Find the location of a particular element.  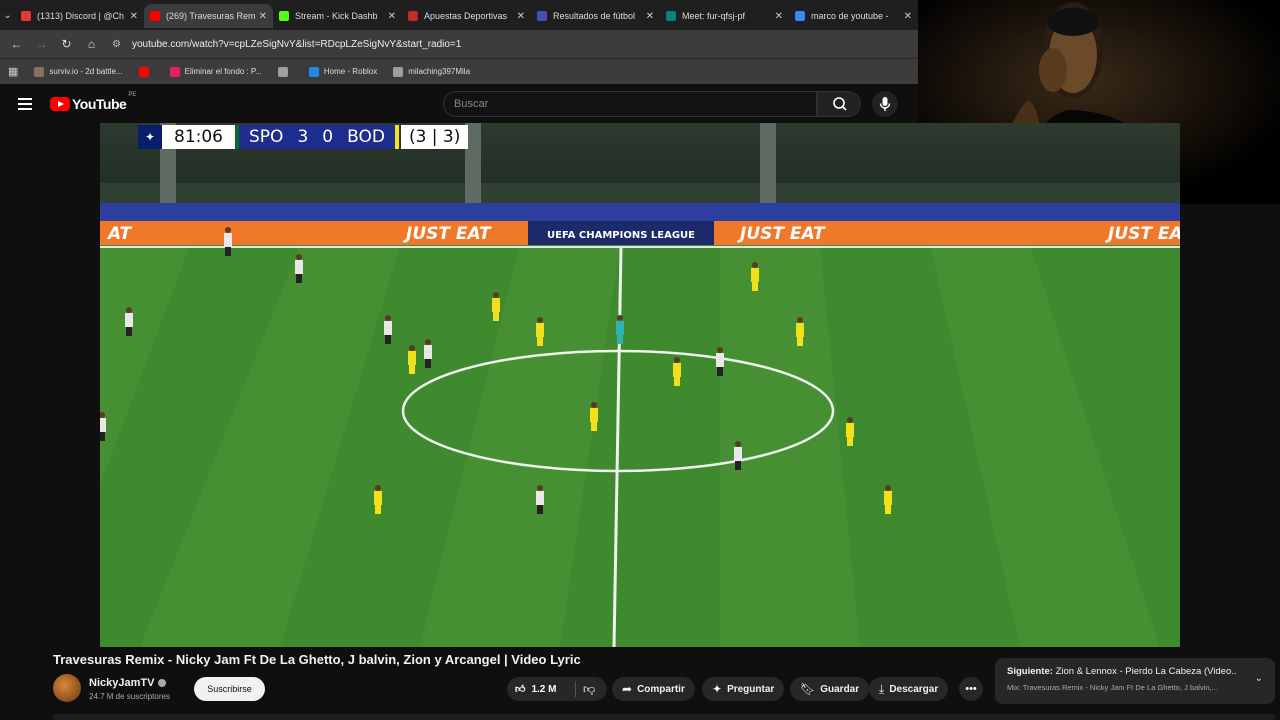

share-label: Compartir is located at coordinates (661, 689).